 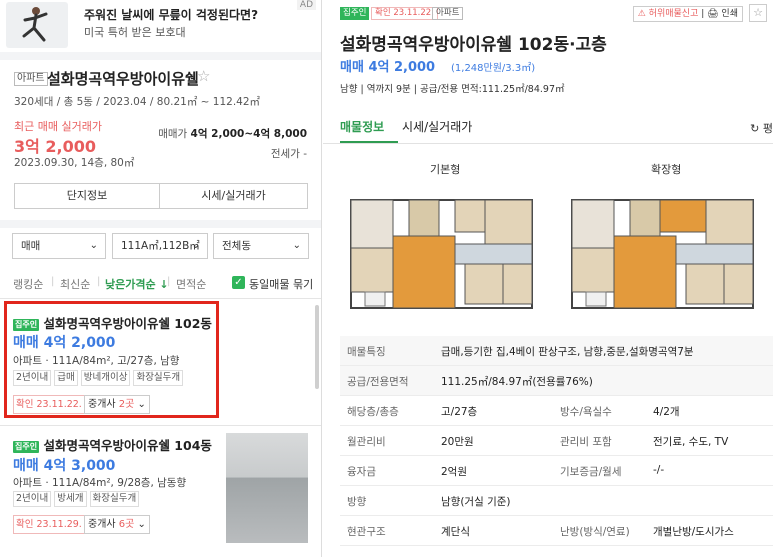 I want to click on listing-tags: 2년이내 방세개 화장실두개, so click(x=77, y=499).